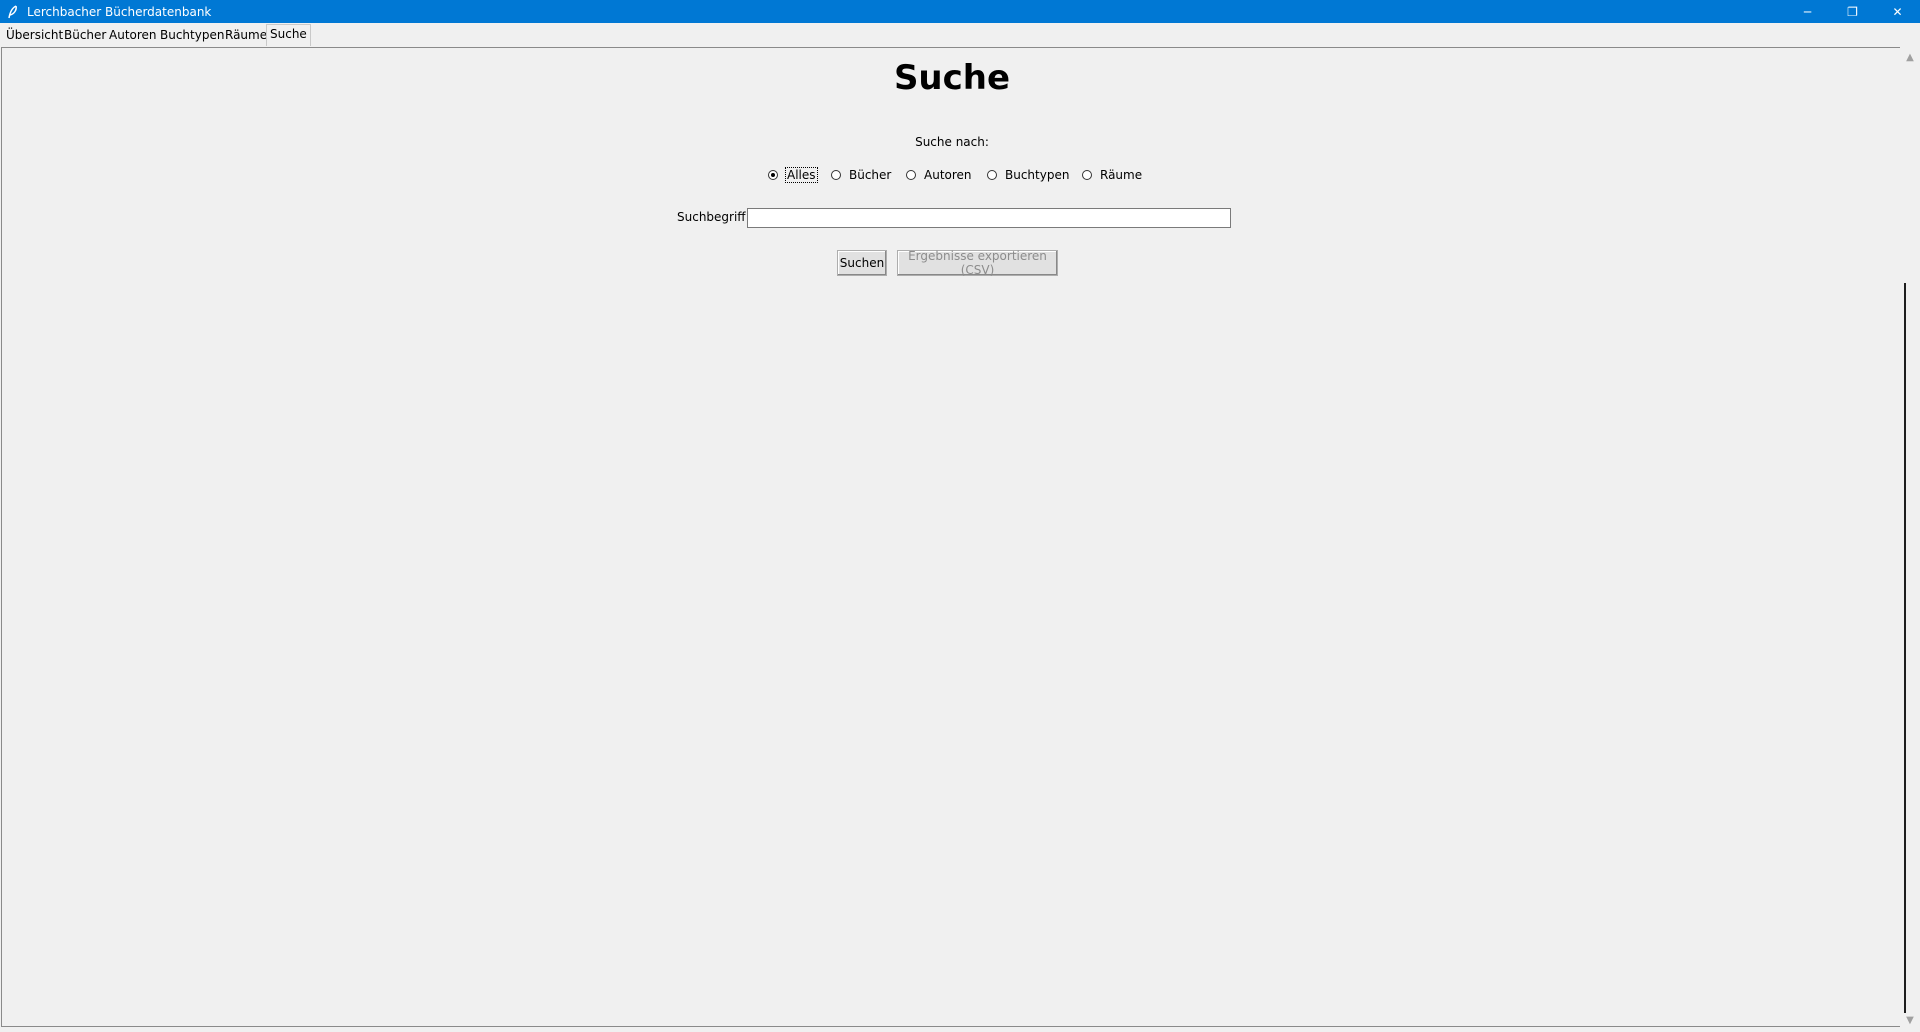  What do you see at coordinates (989, 218) in the screenshot?
I see `search-term-input` at bounding box center [989, 218].